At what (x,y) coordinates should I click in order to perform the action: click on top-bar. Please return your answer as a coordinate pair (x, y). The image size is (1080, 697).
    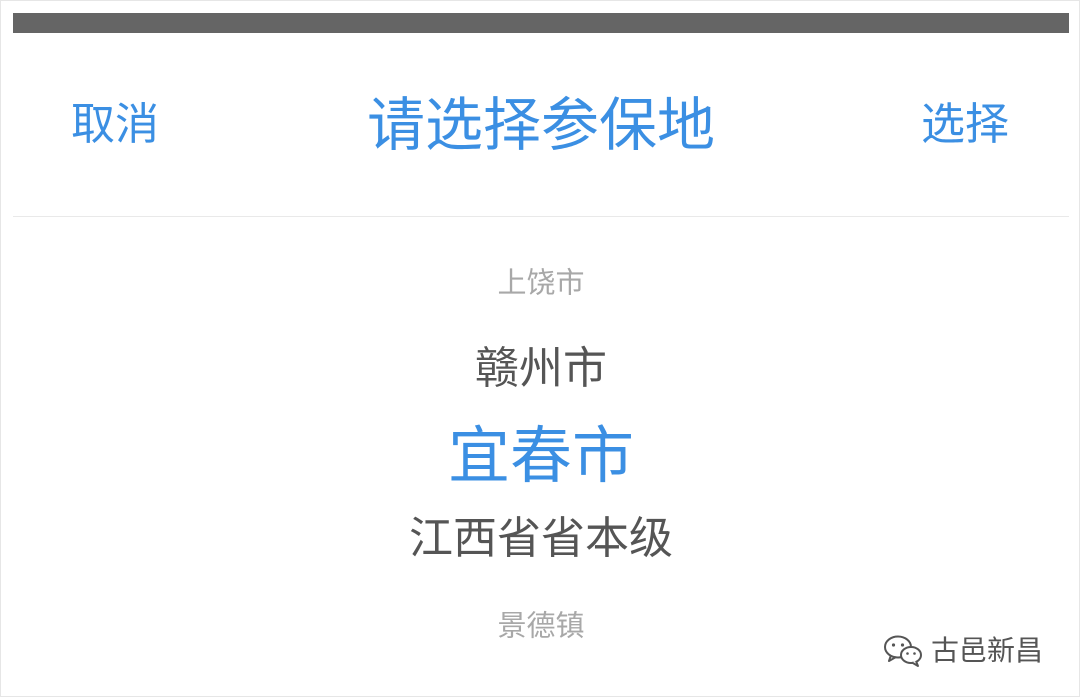
    Looking at the image, I should click on (541, 23).